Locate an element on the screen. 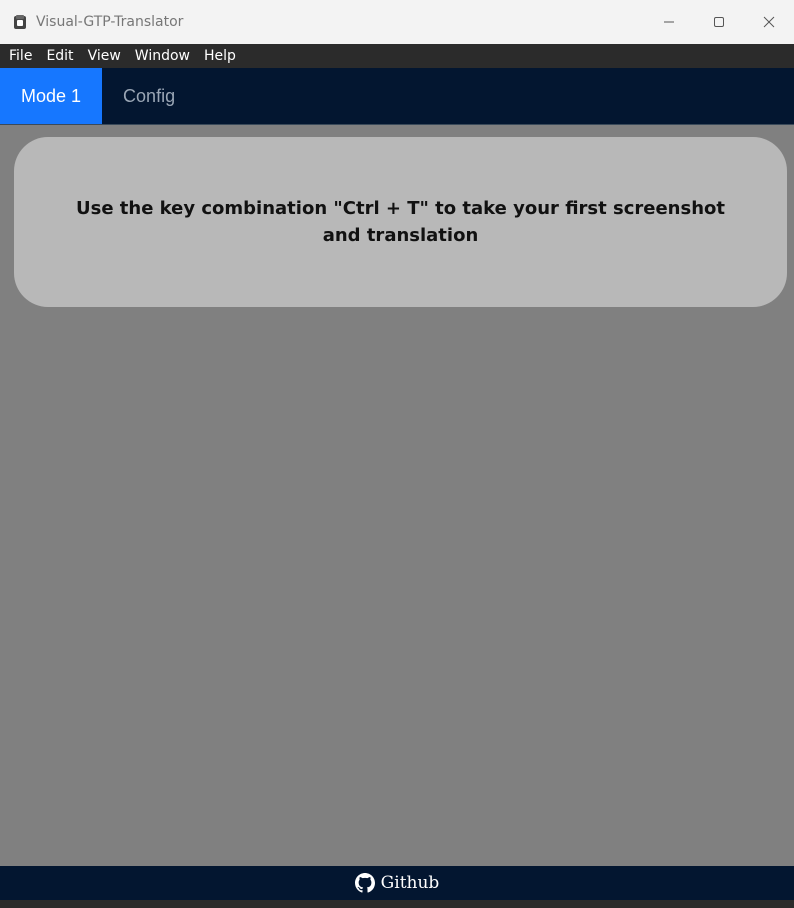 The width and height of the screenshot is (794, 908). menu-bar: File Edit View Window Help is located at coordinates (397, 56).